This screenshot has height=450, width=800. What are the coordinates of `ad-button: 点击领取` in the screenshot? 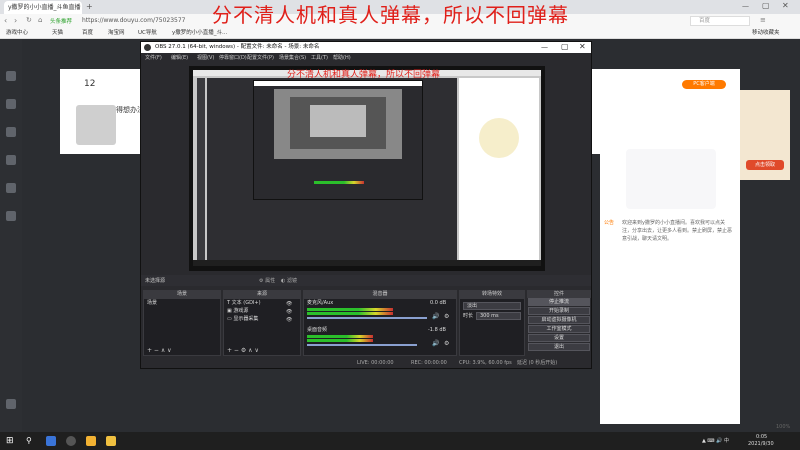 It's located at (765, 165).